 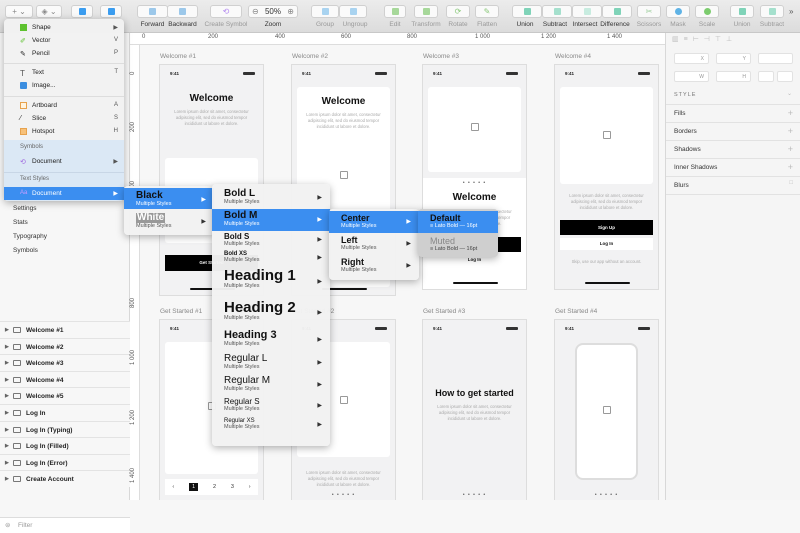 What do you see at coordinates (458, 245) in the screenshot?
I see `menu-item-muted: Muted ≡ Lato Bold — 16pt` at bounding box center [458, 245].